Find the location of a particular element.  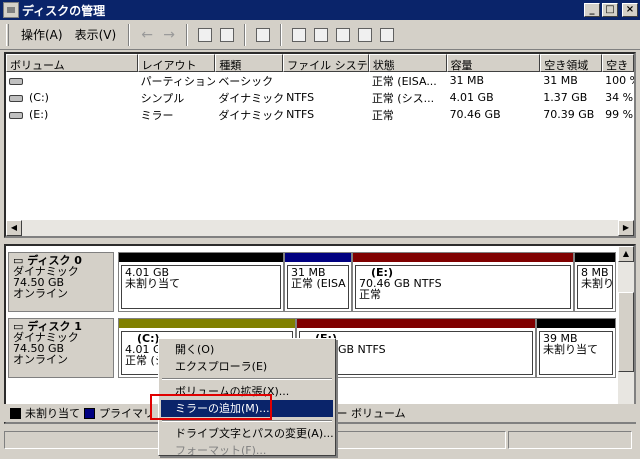

partition-eisa: 31 MB 正常 (EISA is located at coordinates (318, 282).